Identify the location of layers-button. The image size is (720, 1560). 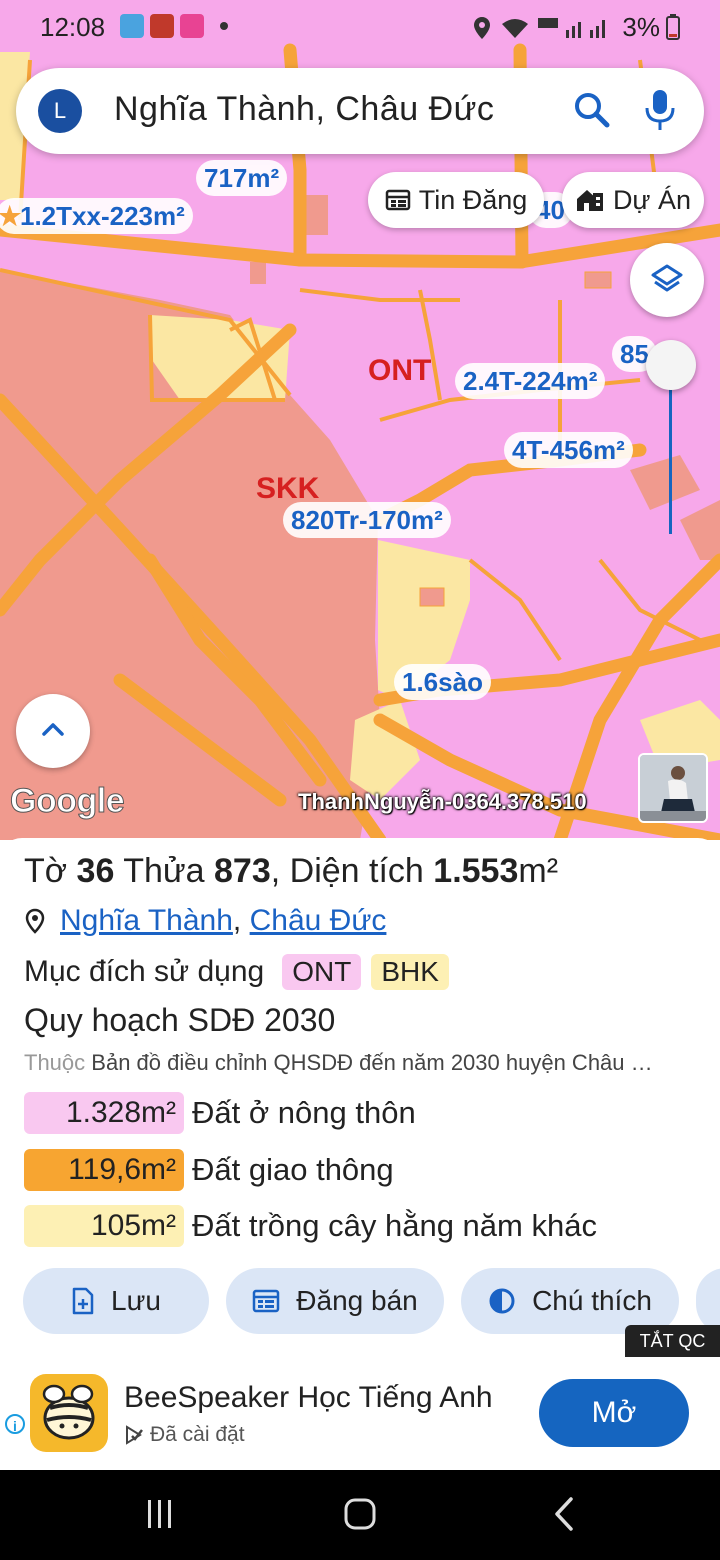
(667, 280).